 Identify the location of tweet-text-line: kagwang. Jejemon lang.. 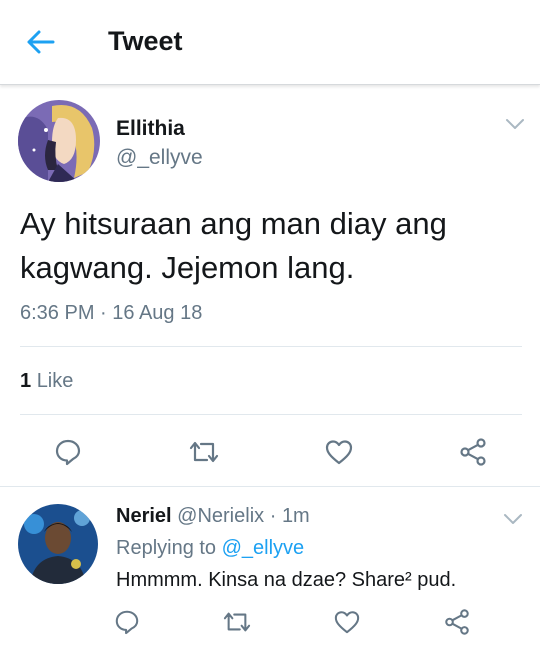
(187, 267).